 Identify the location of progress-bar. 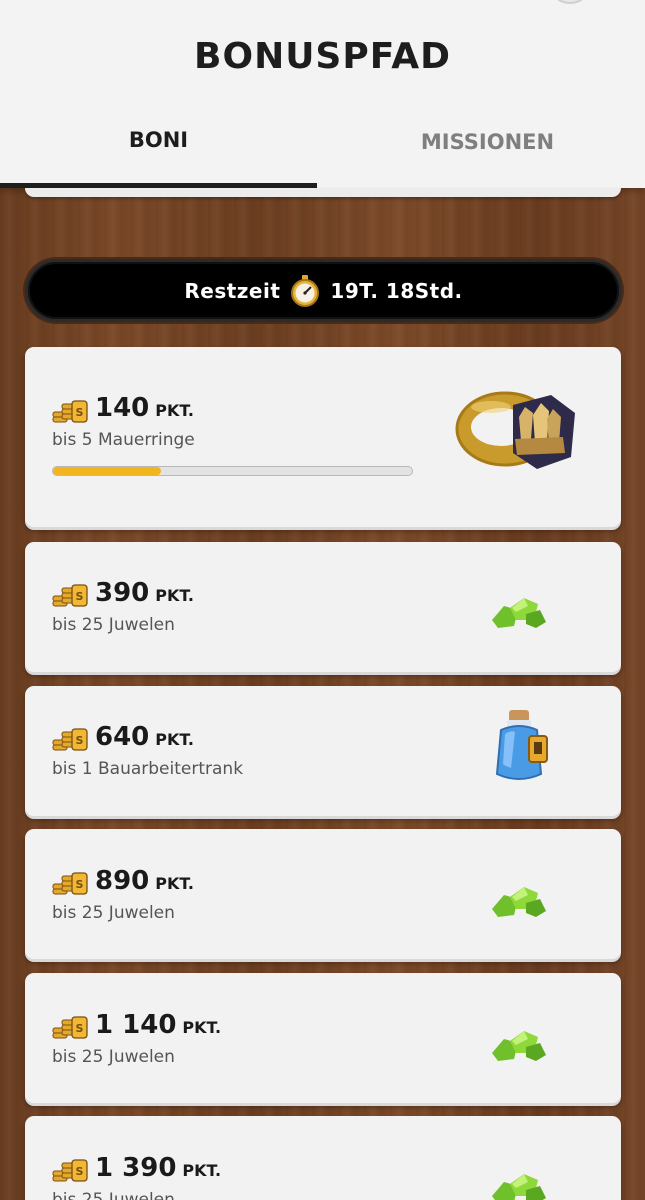
(232, 471).